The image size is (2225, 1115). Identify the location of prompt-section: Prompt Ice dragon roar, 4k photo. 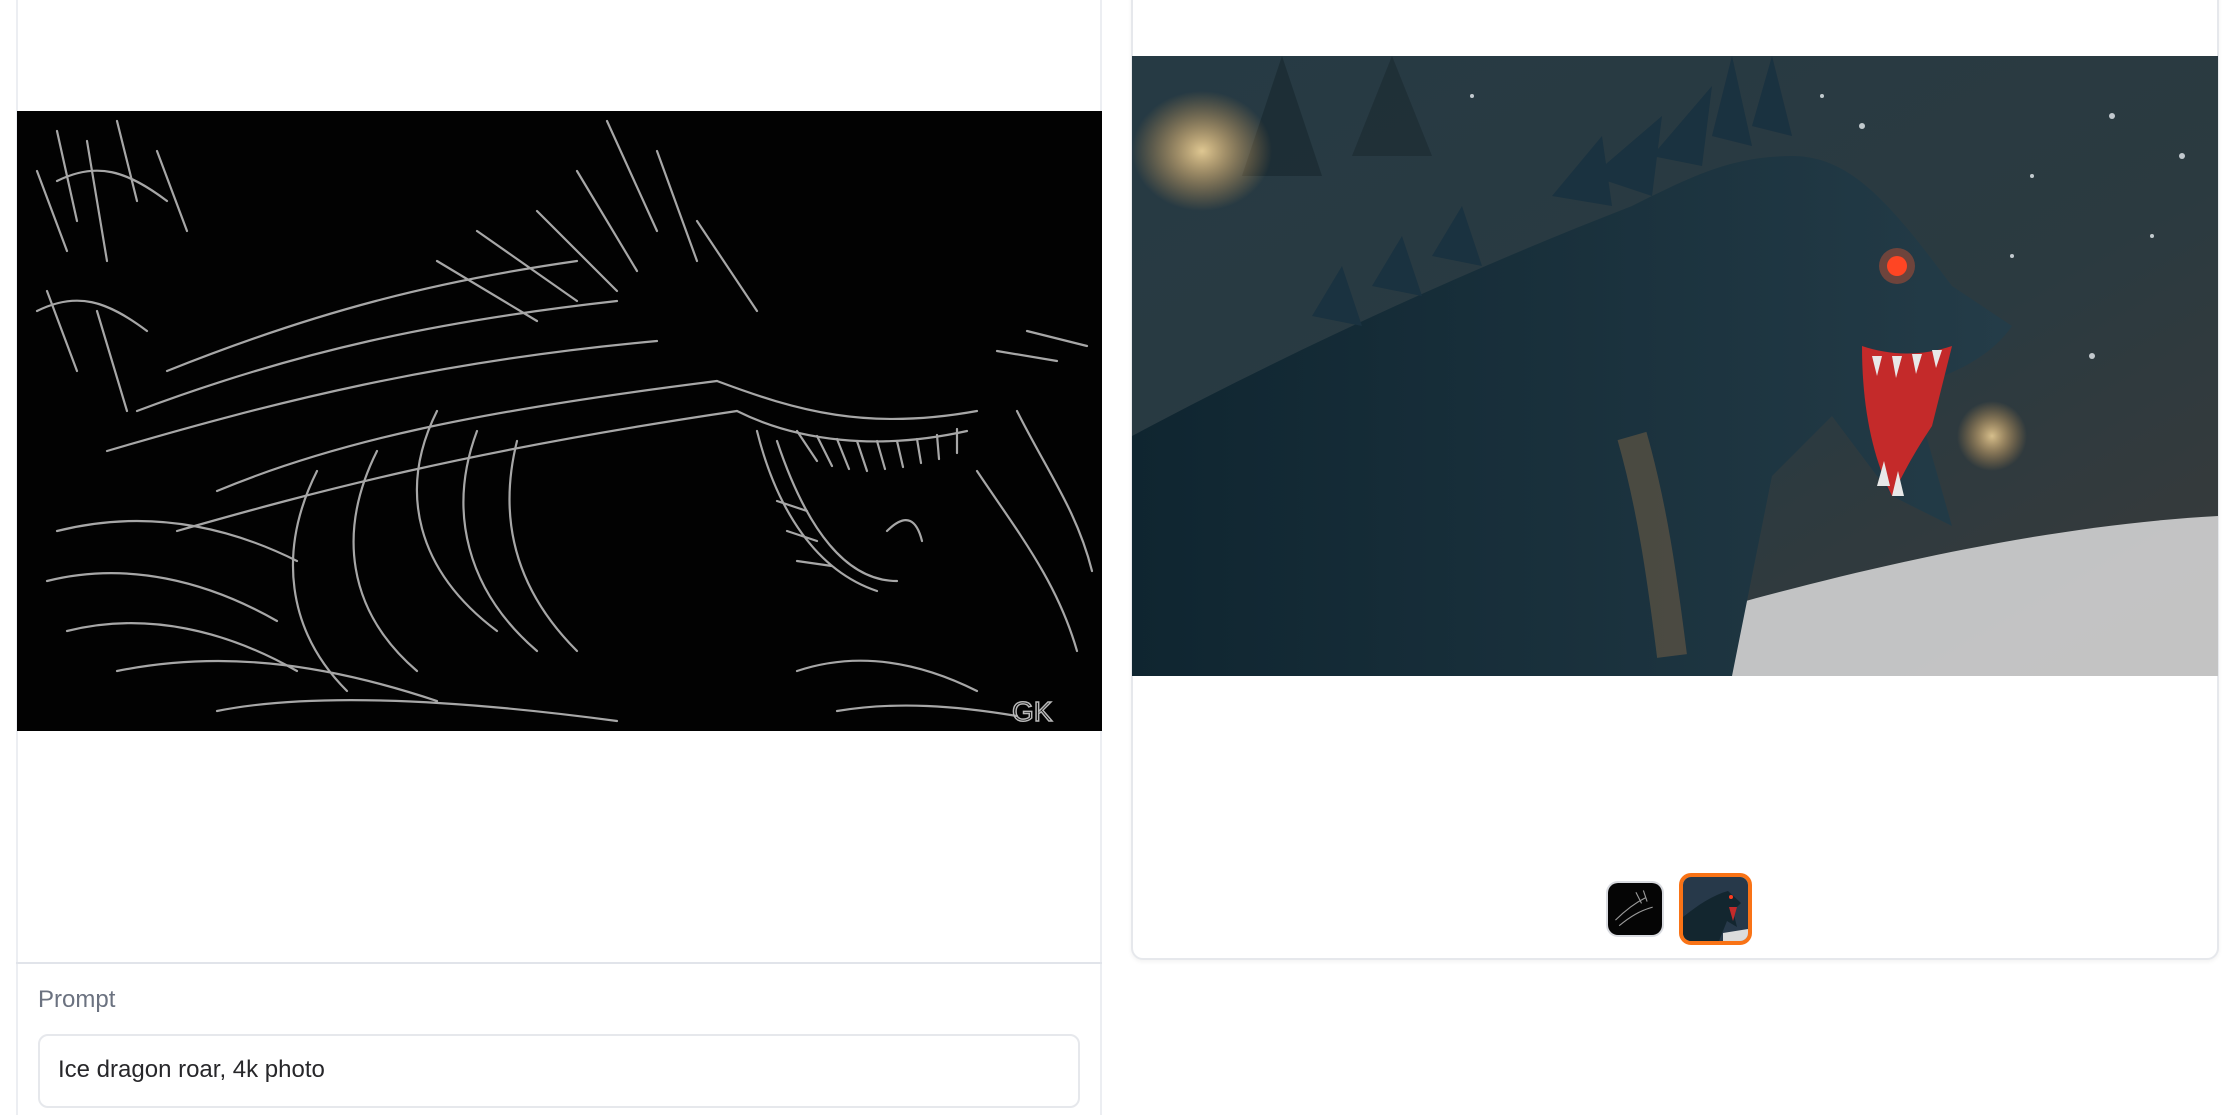
(559, 1038).